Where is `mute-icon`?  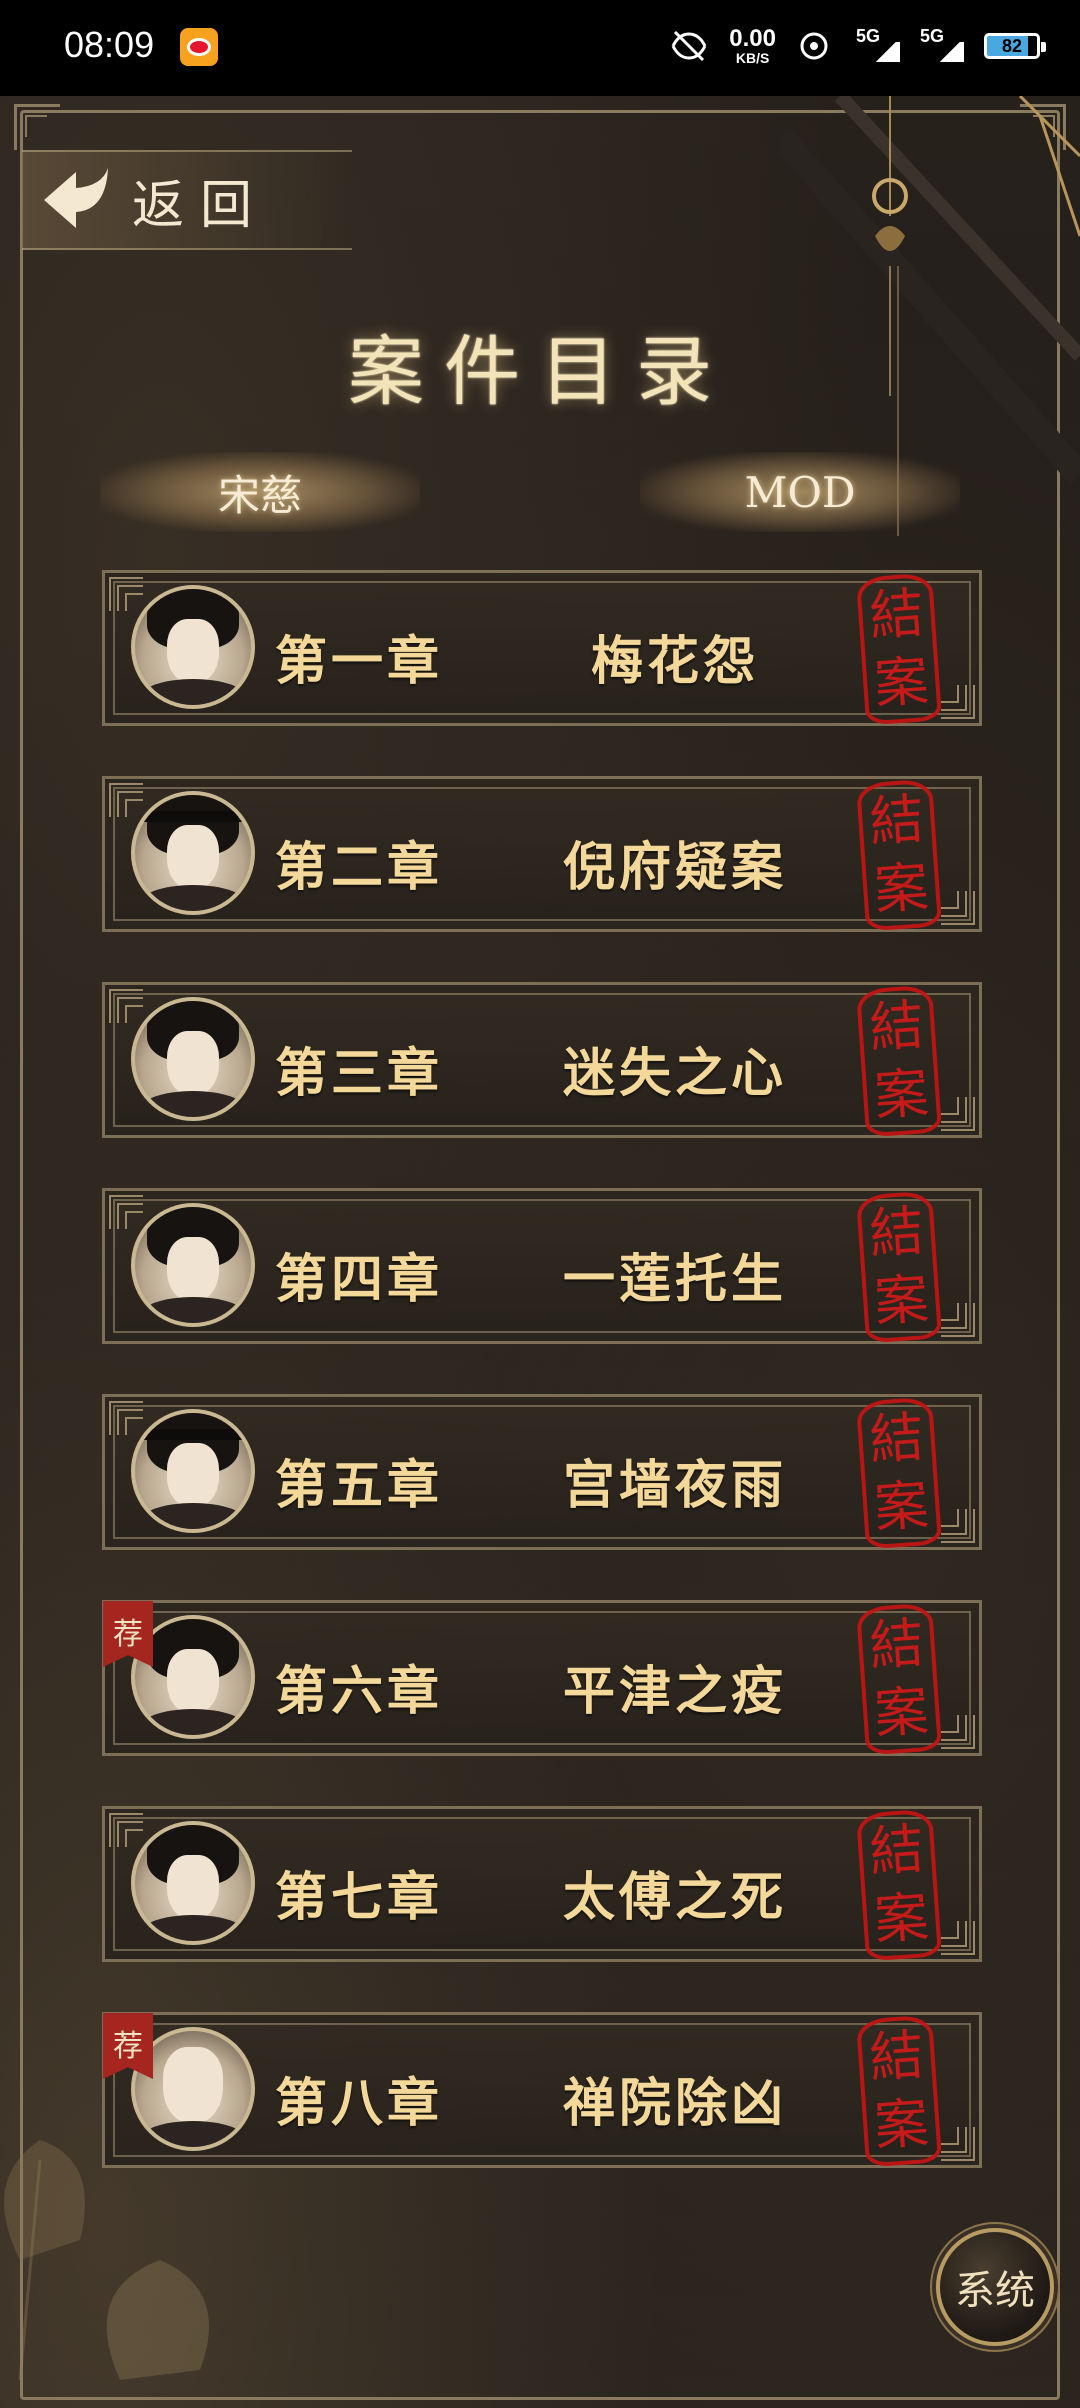
mute-icon is located at coordinates (689, 46).